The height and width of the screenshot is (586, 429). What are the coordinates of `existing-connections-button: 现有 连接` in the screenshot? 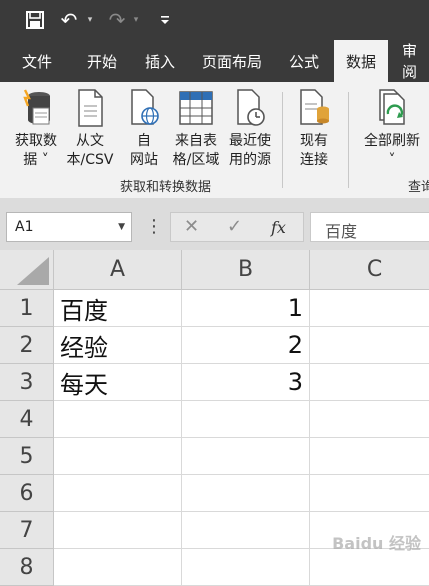 It's located at (314, 129).